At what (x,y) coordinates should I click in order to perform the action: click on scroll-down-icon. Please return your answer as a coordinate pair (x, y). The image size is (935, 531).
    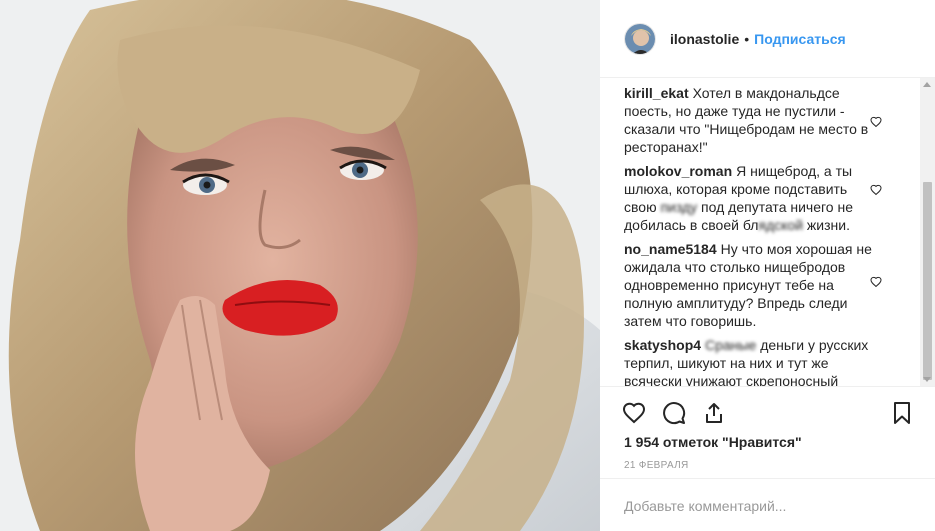
    Looking at the image, I should click on (927, 379).